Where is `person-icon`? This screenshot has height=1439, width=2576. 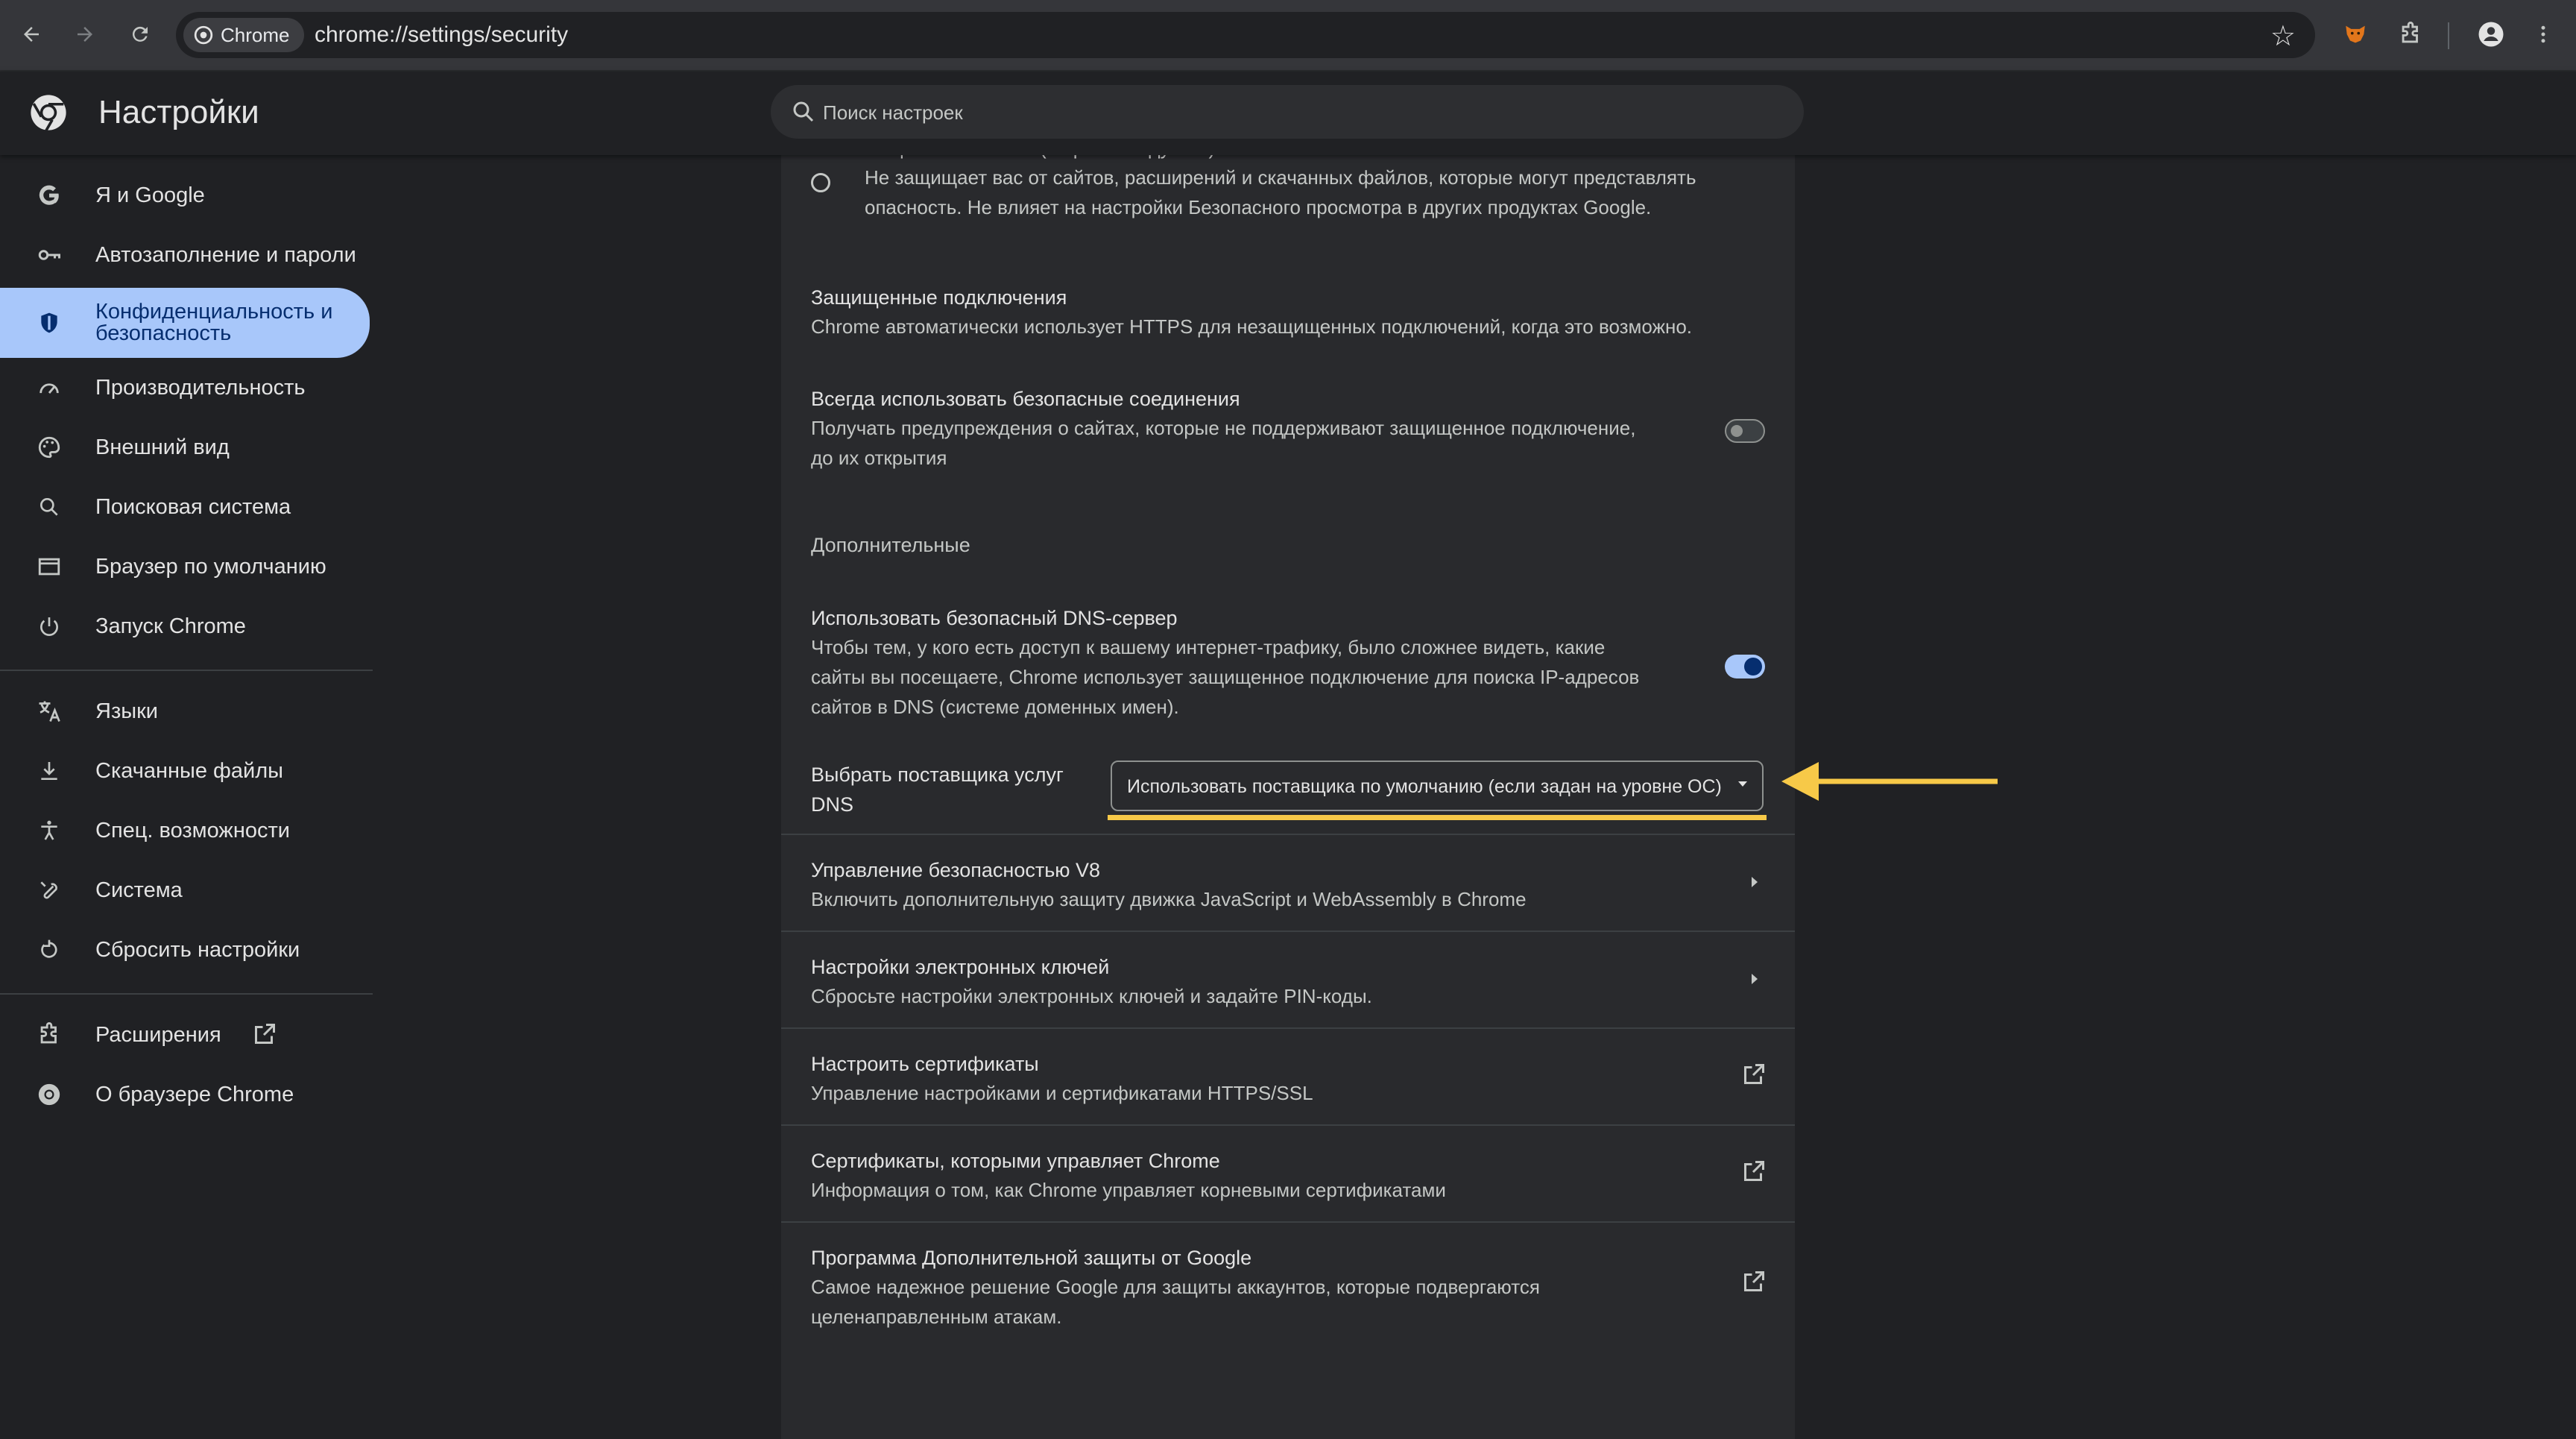
person-icon is located at coordinates (2491, 34).